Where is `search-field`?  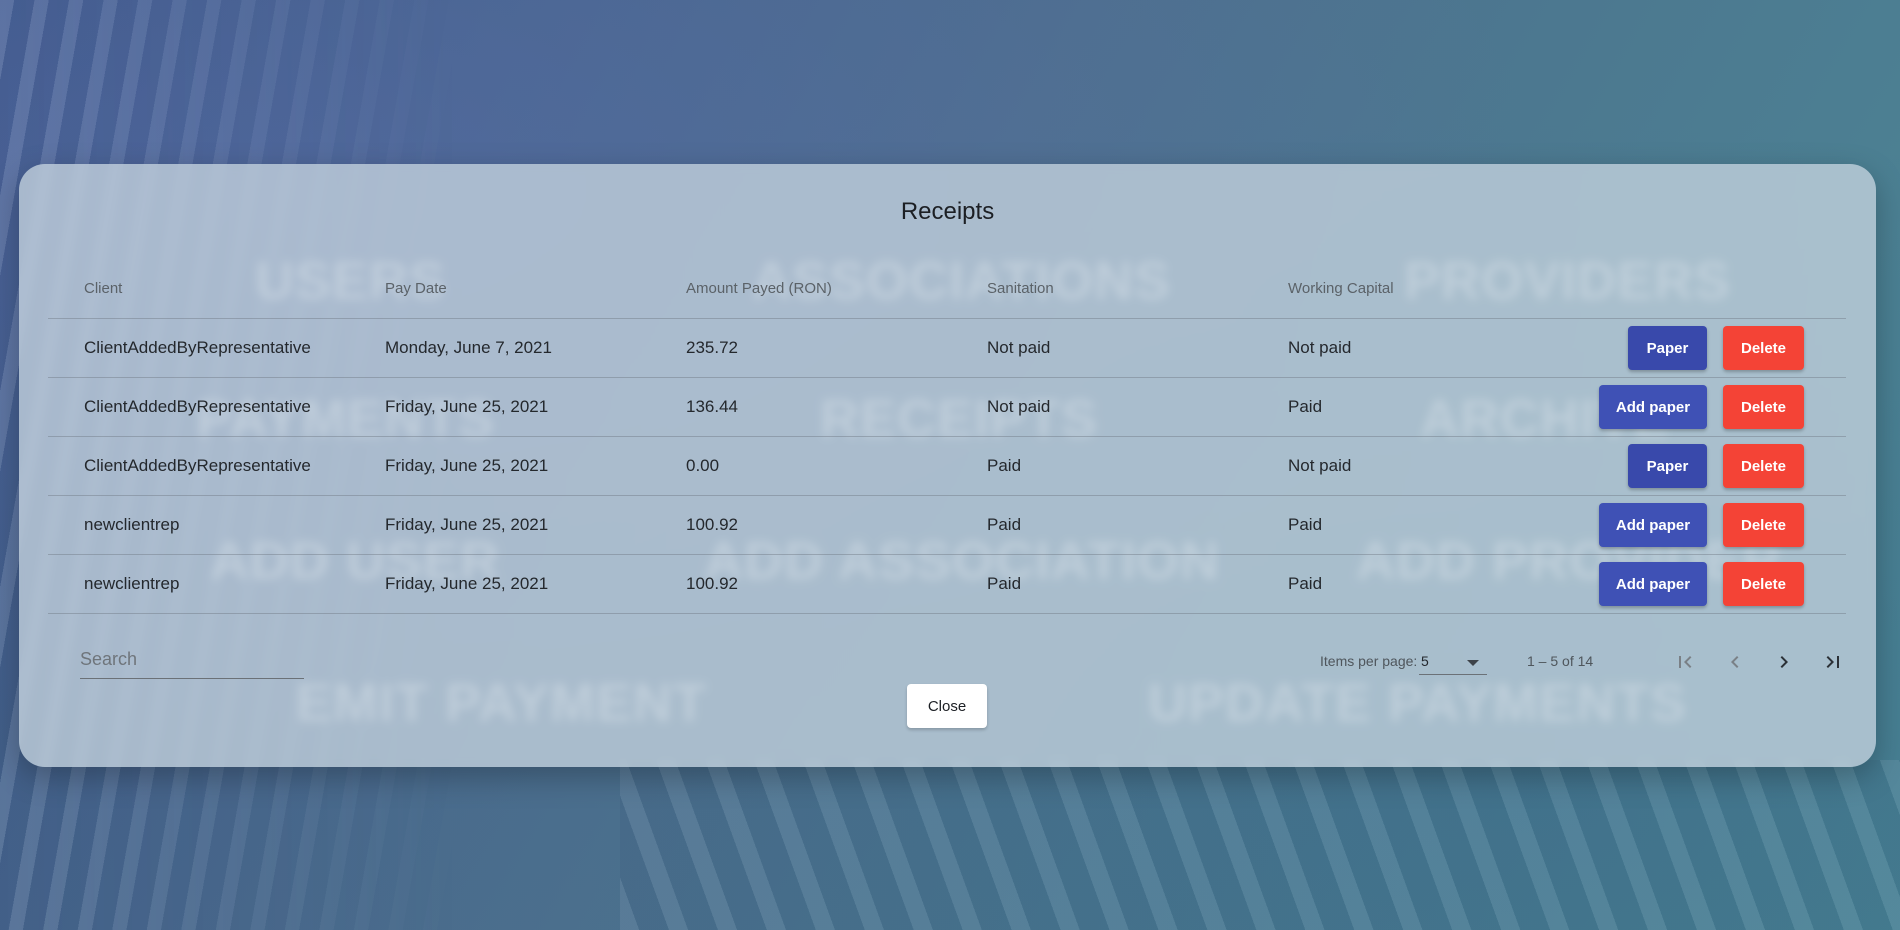
search-field is located at coordinates (192, 660).